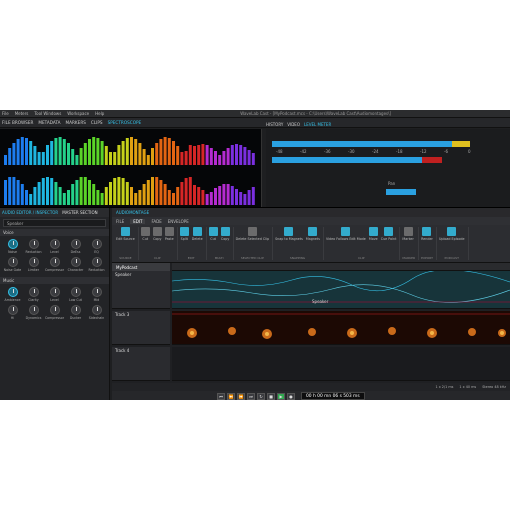 Image resolution: width=510 pixels, height=510 pixels. Describe the element at coordinates (132, 212) in the screenshot. I see `tab-audiomontage: AUDIOMONTAGE` at that location.